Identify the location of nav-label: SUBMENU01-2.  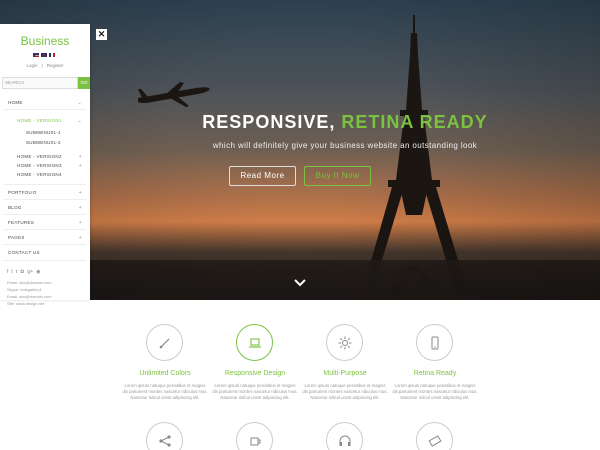
(43, 142).